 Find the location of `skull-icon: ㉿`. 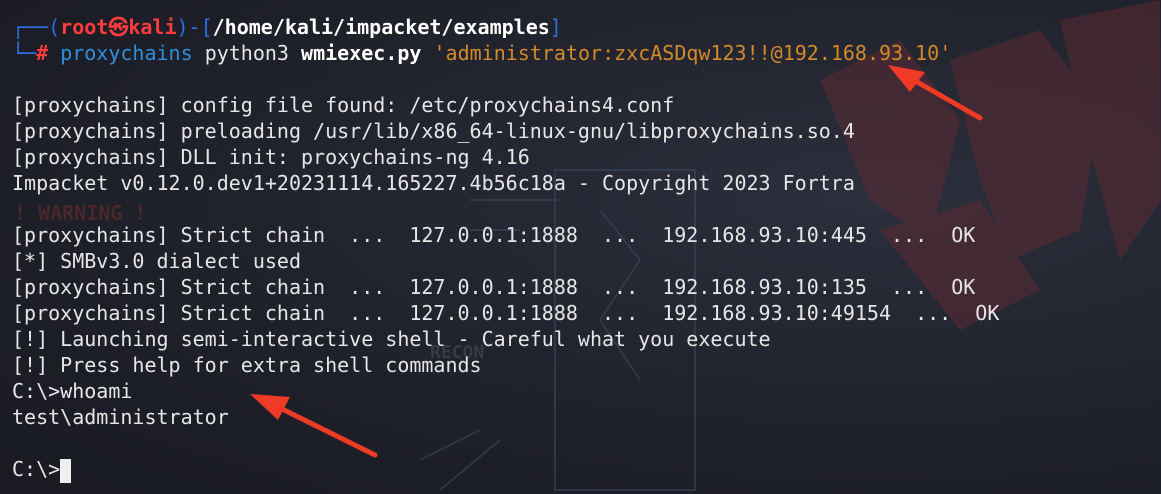

skull-icon: ㉿ is located at coordinates (118, 27).